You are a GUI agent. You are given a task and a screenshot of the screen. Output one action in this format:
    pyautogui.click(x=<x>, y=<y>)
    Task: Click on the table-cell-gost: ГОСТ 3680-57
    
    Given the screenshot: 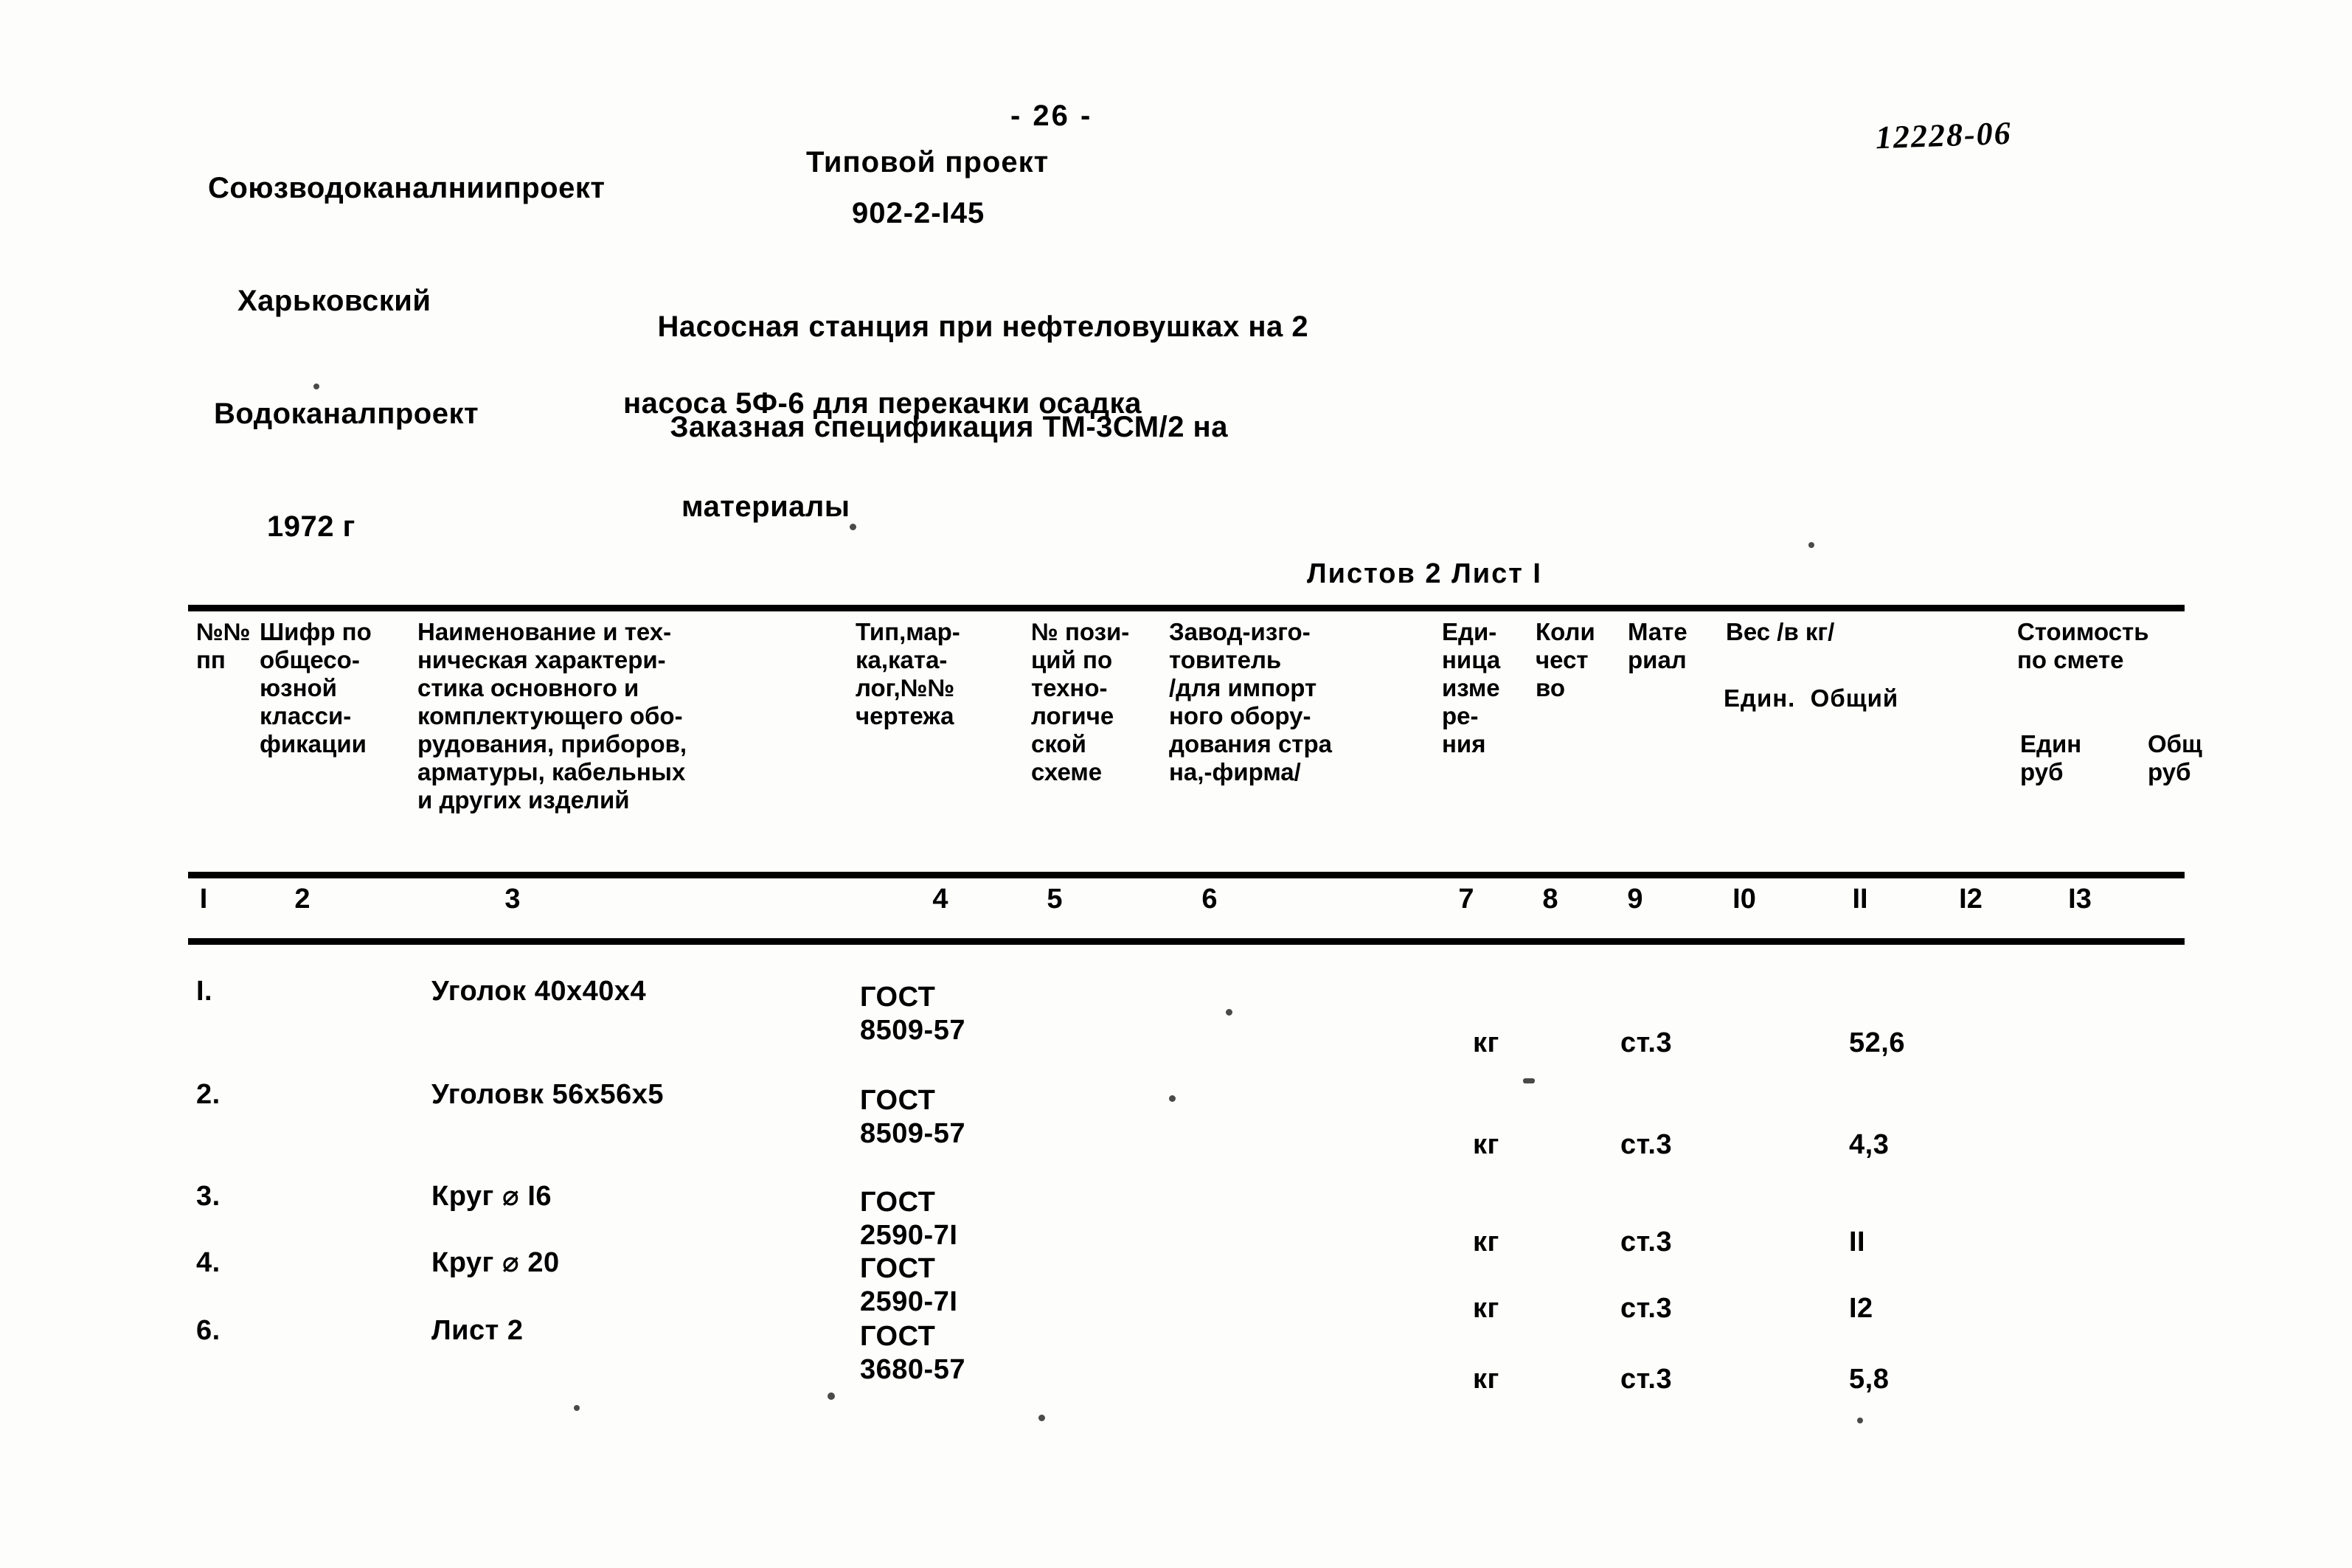 What is the action you would take?
    pyautogui.click(x=912, y=1353)
    